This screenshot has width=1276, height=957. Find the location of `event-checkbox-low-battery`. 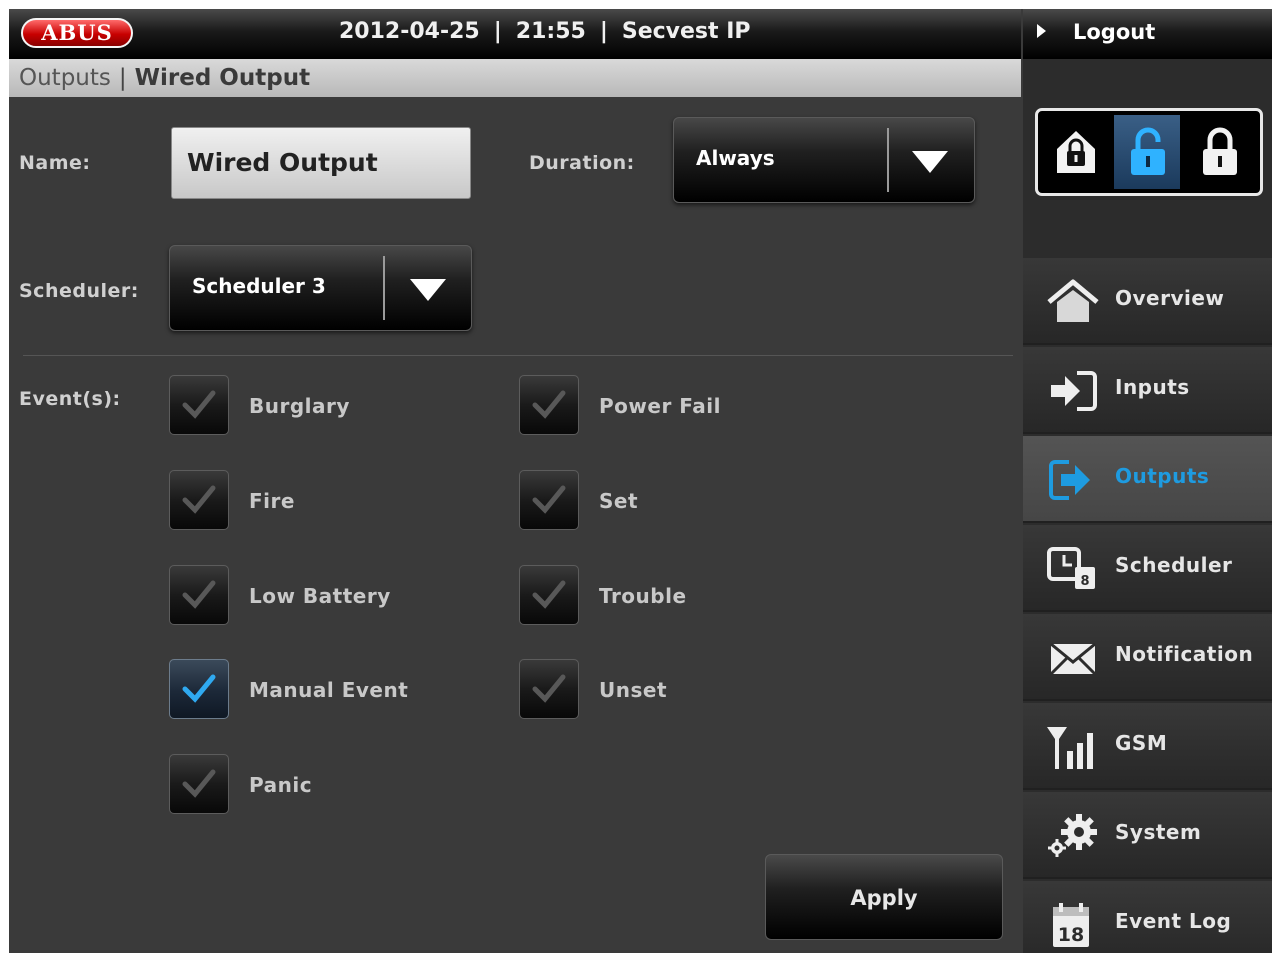

event-checkbox-low-battery is located at coordinates (199, 595).